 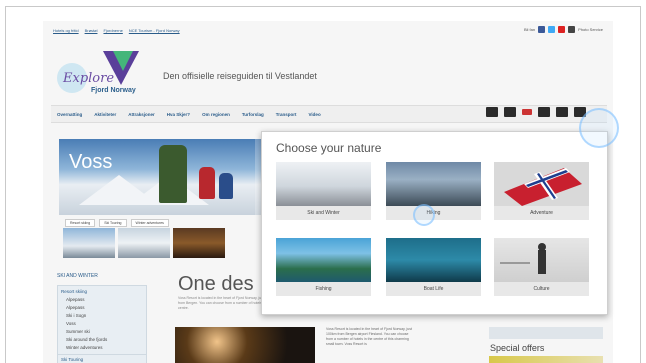 What do you see at coordinates (102, 332) in the screenshot?
I see `sidebar-subitem: Summer ski` at bounding box center [102, 332].